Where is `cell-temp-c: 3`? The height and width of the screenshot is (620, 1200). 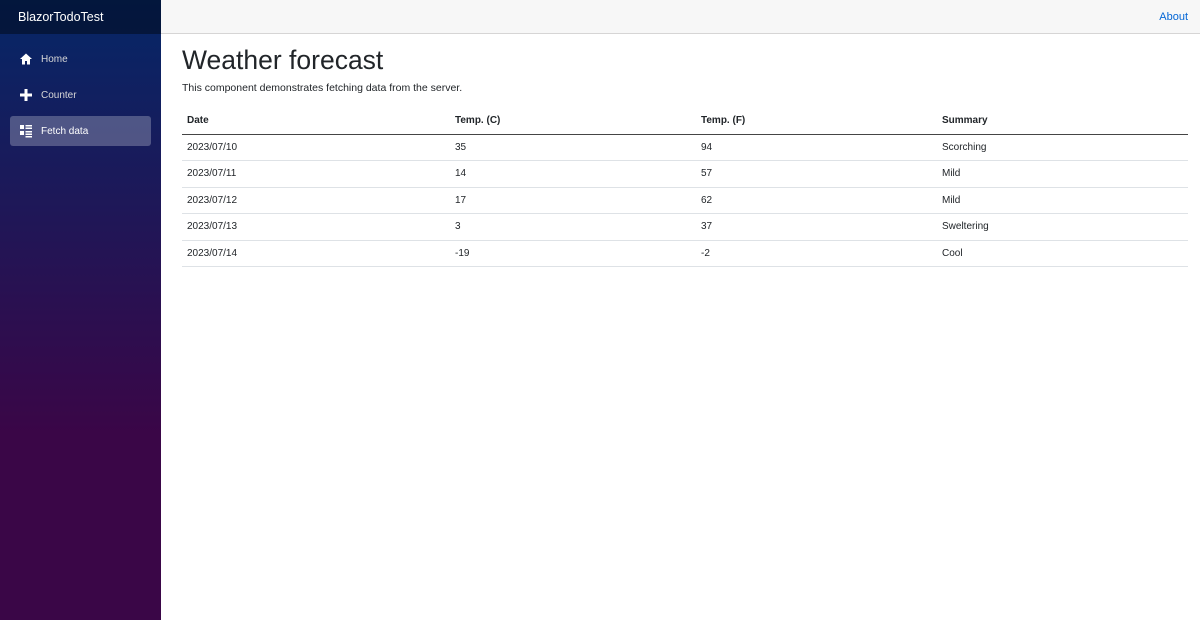 cell-temp-c: 3 is located at coordinates (573, 227).